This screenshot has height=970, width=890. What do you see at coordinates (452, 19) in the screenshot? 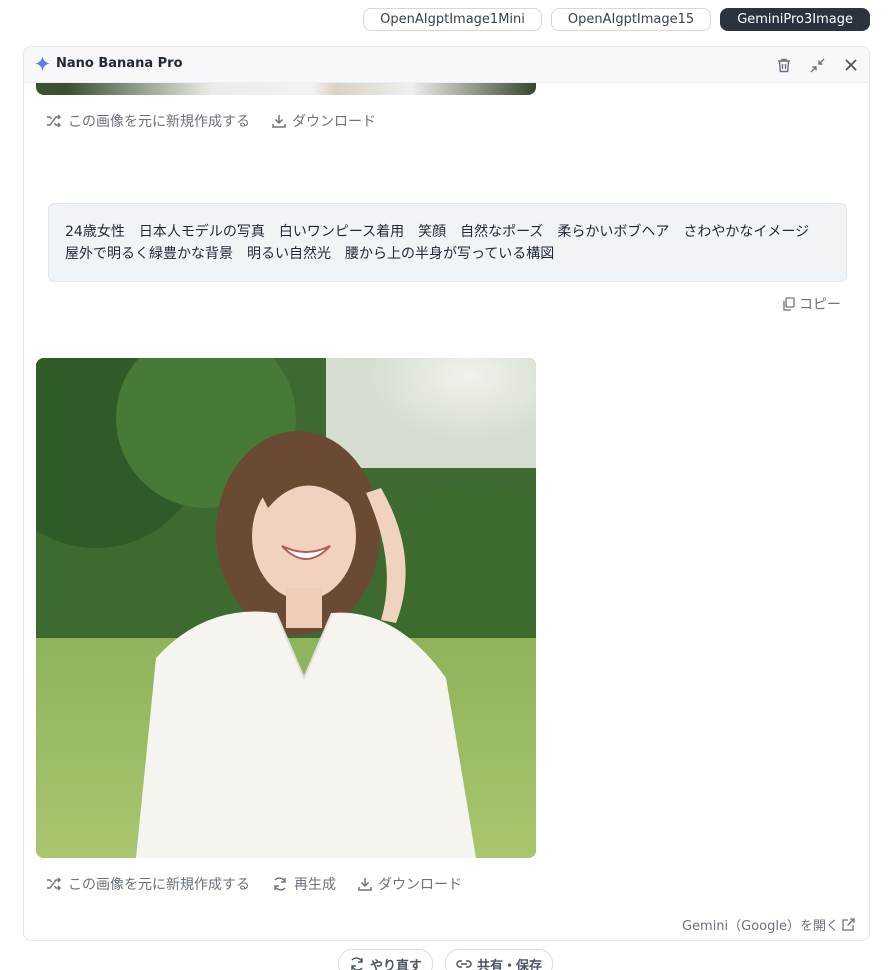
I see `tab-openai-gpt-image-1-mini: OpenAIgptImage1Mini` at bounding box center [452, 19].